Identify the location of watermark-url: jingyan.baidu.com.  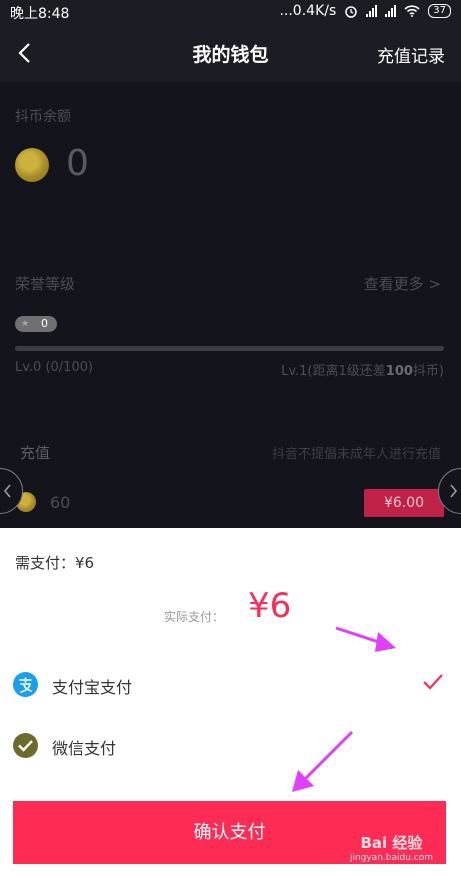
(391, 858).